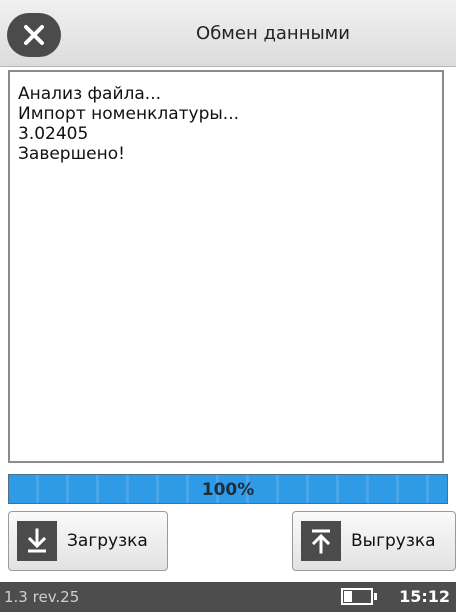 This screenshot has height=612, width=456. I want to click on page-title: Обмен данными, so click(273, 33).